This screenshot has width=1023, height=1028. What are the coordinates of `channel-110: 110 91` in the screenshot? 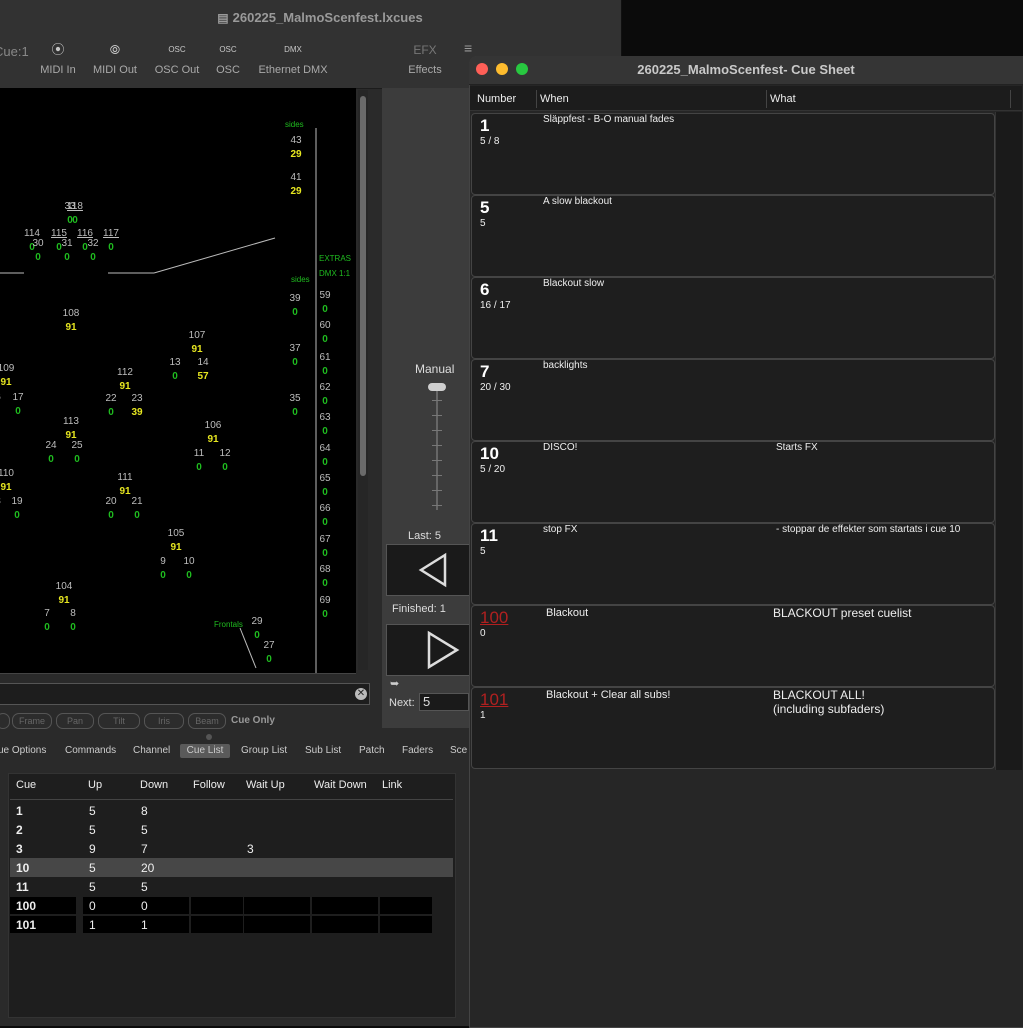 It's located at (11, 481).